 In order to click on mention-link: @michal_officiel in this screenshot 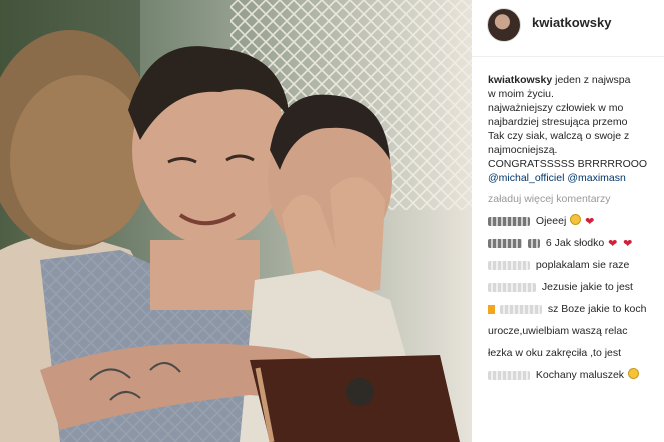, I will do `click(526, 178)`.